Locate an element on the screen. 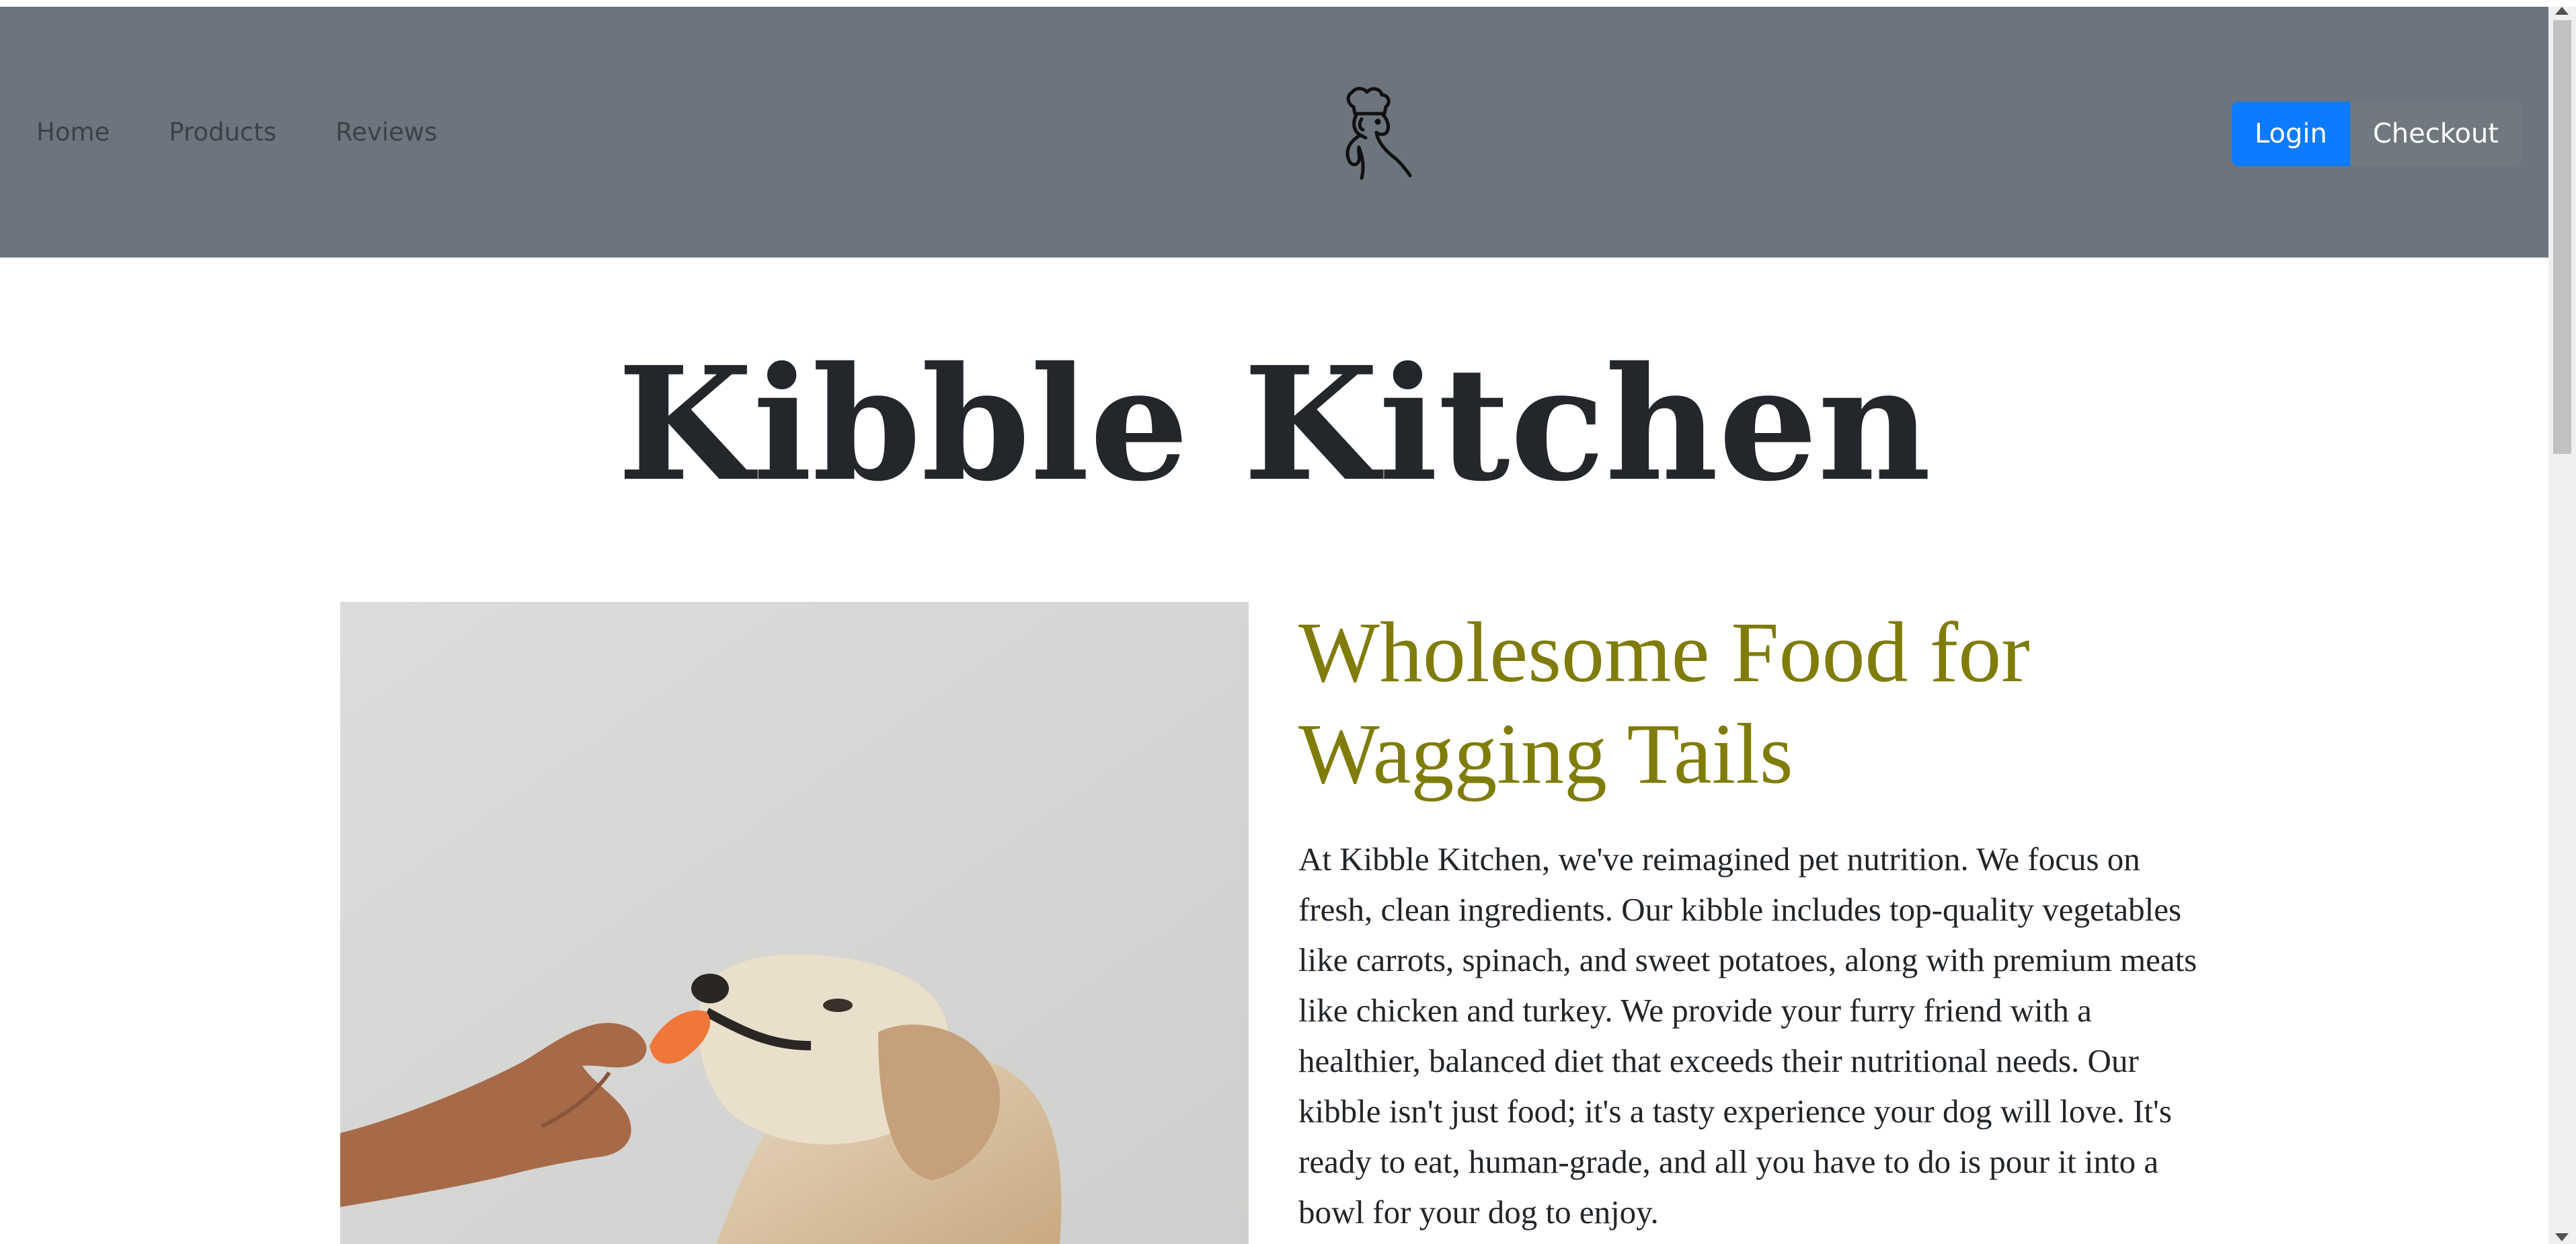 The height and width of the screenshot is (1244, 2576). checkout-button: Checkout is located at coordinates (2435, 134).